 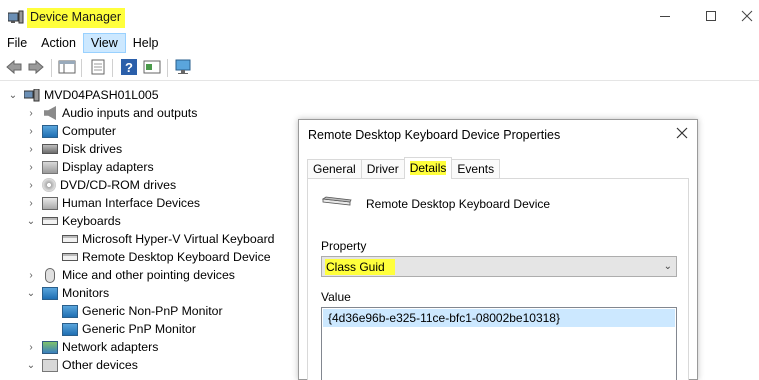 I want to click on tree-item-other-devices: ⌄ Other devices, so click(x=81, y=365).